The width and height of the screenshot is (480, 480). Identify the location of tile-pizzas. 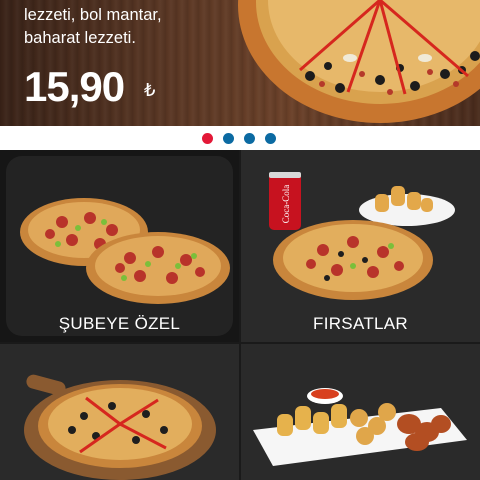
(119, 412).